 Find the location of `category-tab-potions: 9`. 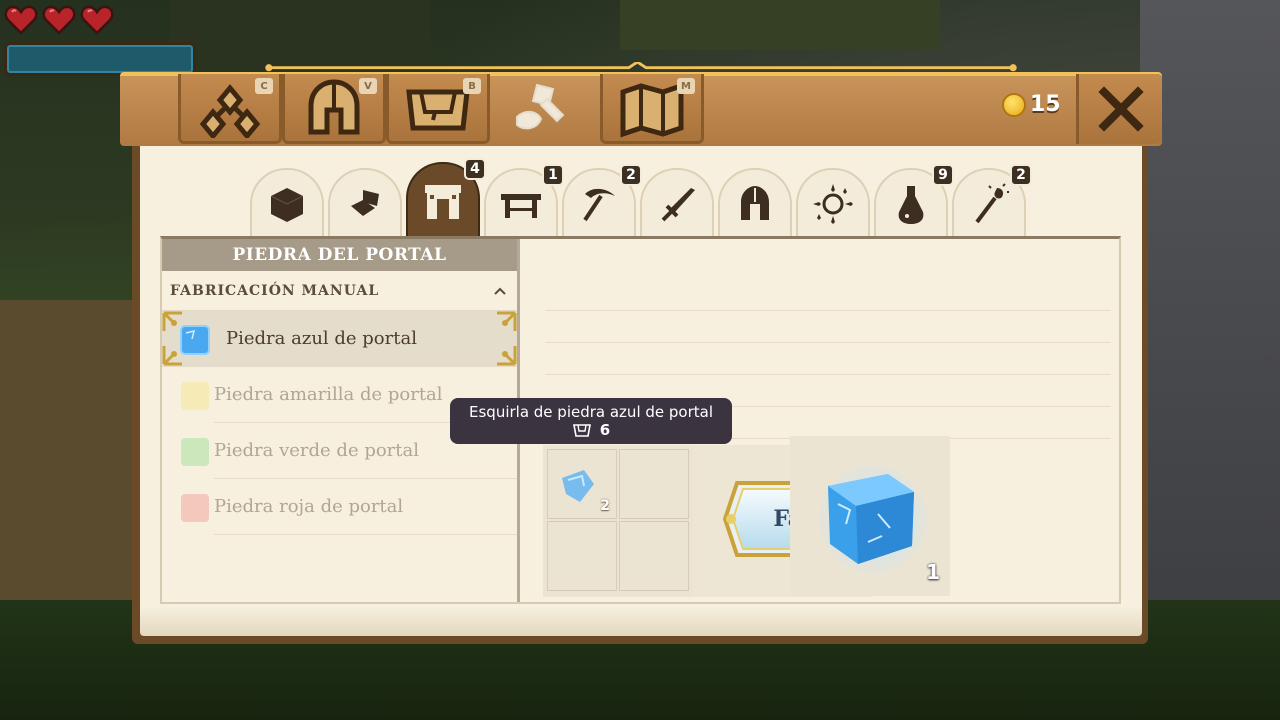

category-tab-potions: 9 is located at coordinates (914, 201).